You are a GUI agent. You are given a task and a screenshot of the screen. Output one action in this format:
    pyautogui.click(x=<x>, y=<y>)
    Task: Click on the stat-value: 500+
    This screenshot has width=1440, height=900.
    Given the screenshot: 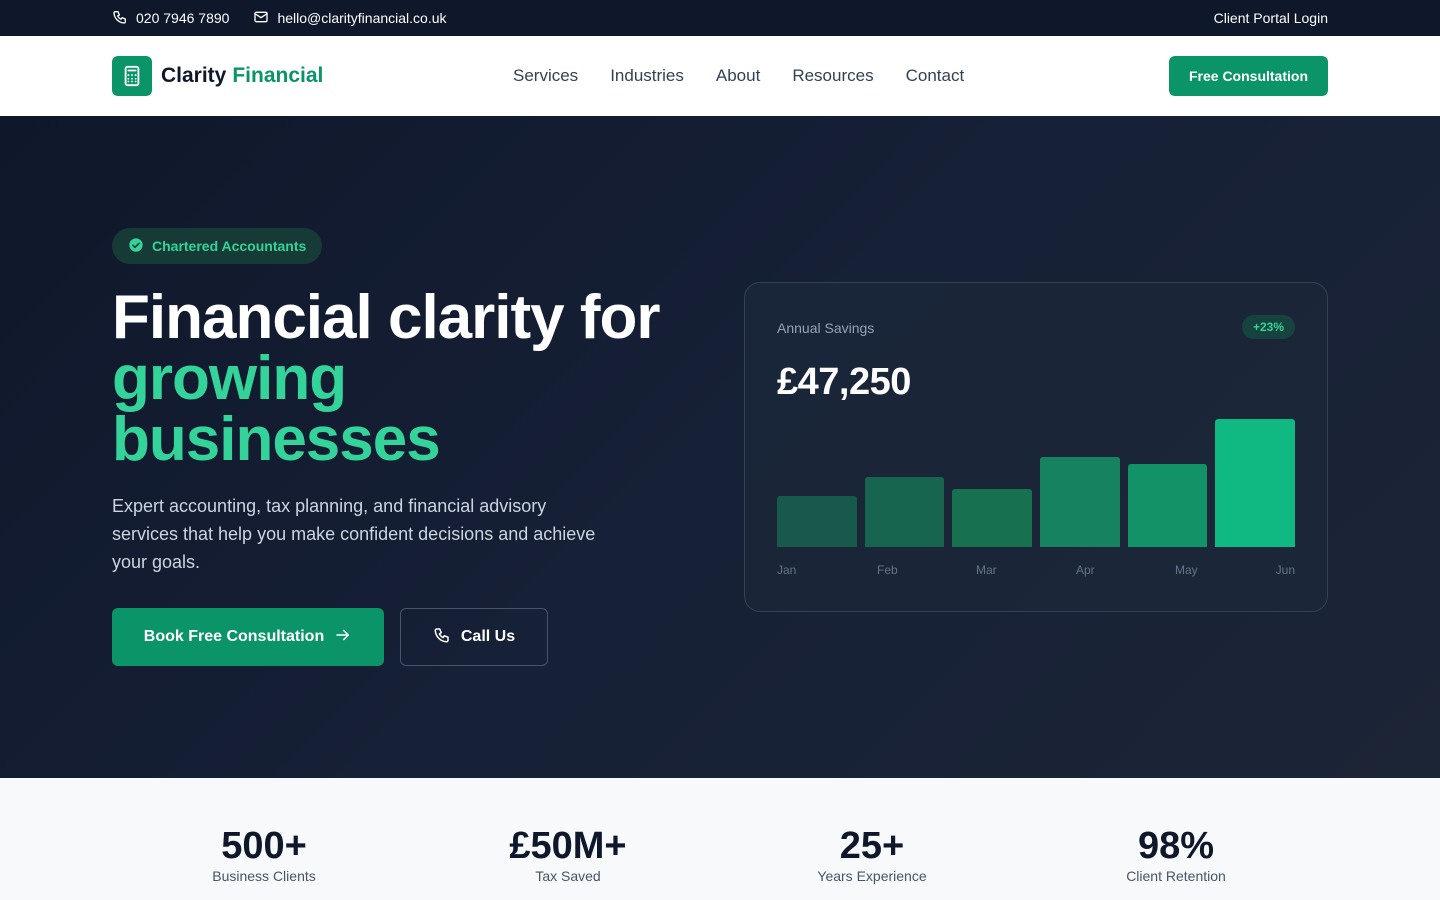 What is the action you would take?
    pyautogui.click(x=264, y=846)
    